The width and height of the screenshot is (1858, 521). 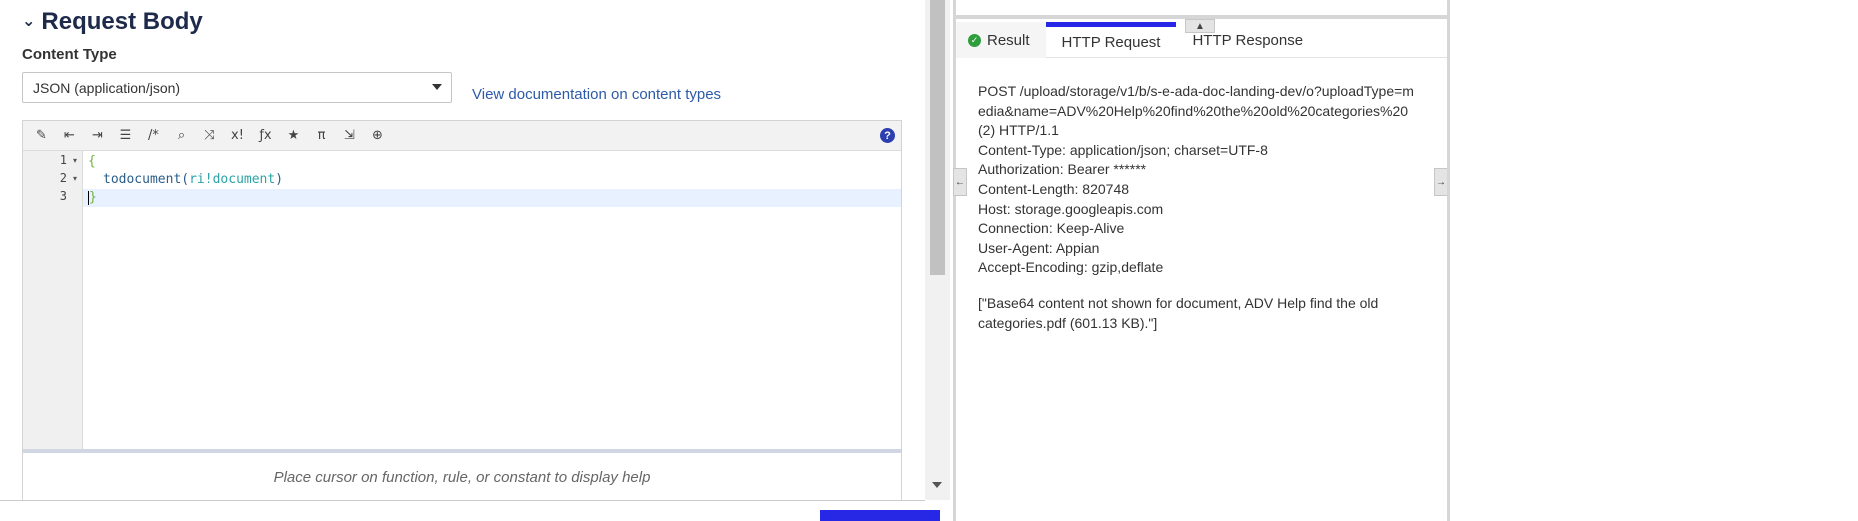 What do you see at coordinates (125, 135) in the screenshot?
I see `list-icon: ☰` at bounding box center [125, 135].